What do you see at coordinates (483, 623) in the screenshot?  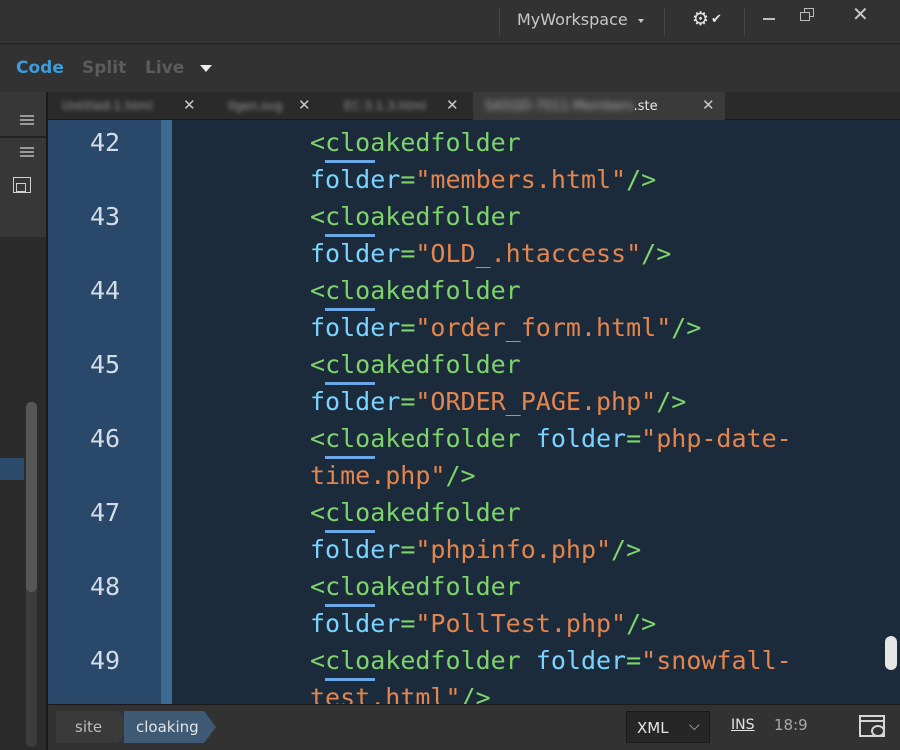 I see `code-line-wrap: folder="PollTest.php"/>` at bounding box center [483, 623].